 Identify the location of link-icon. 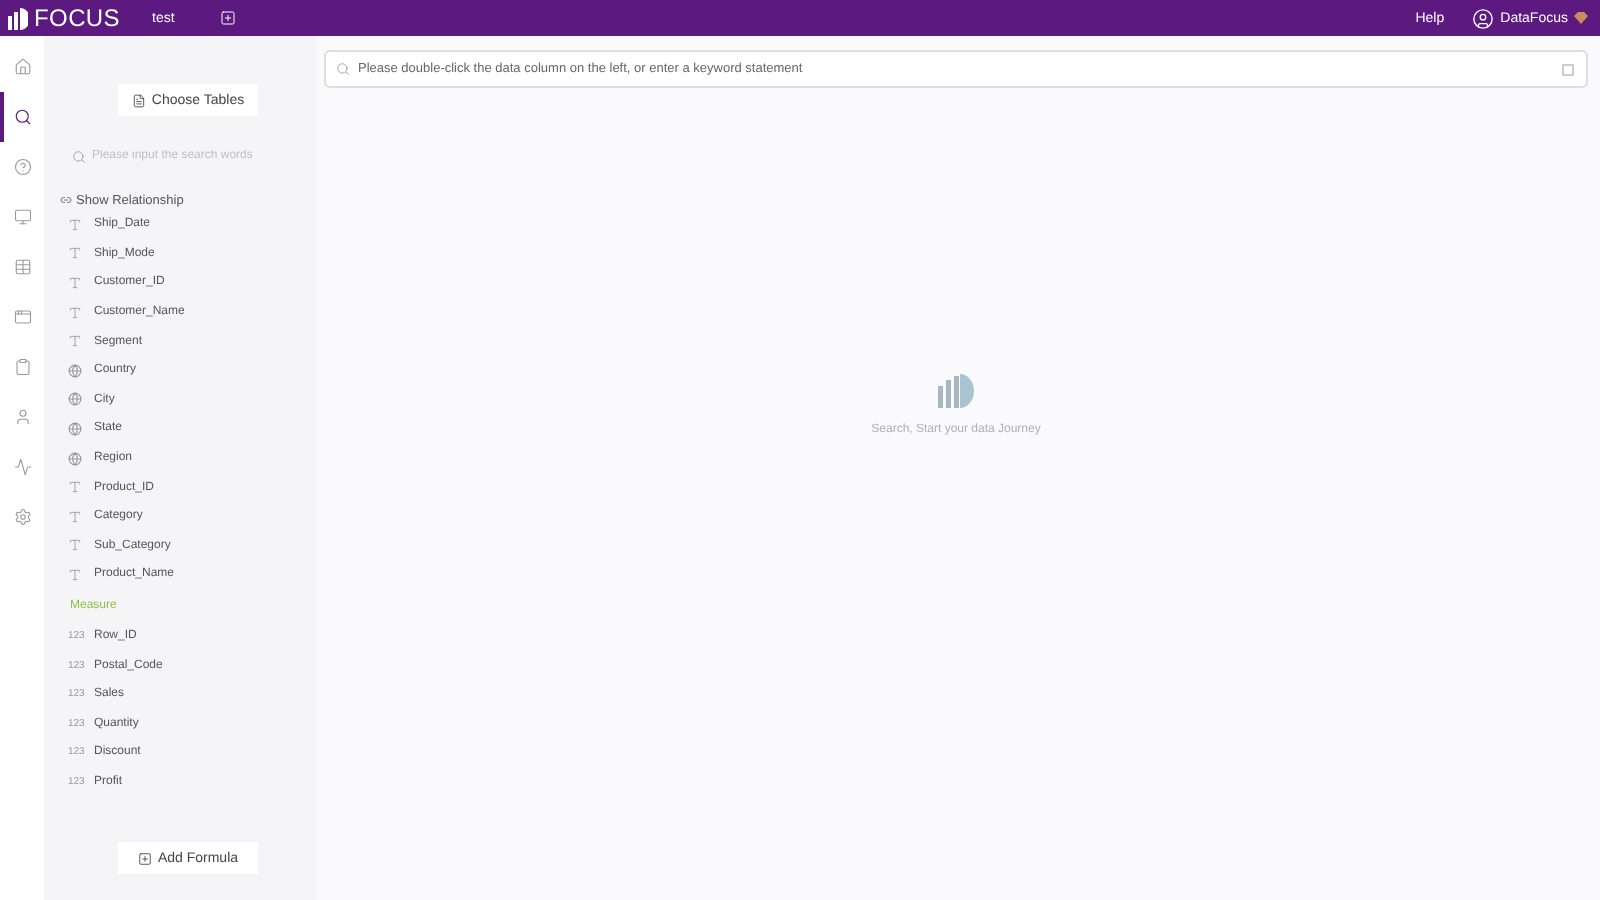
(66, 200).